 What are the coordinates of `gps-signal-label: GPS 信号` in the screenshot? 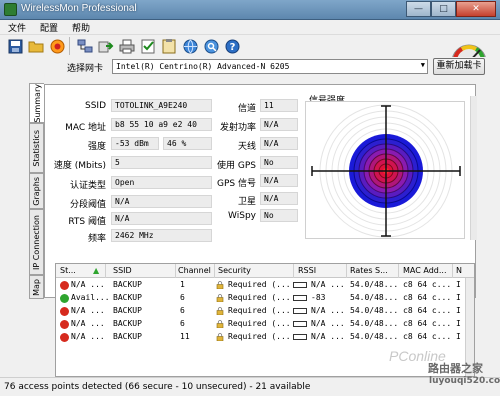 It's located at (236, 184).